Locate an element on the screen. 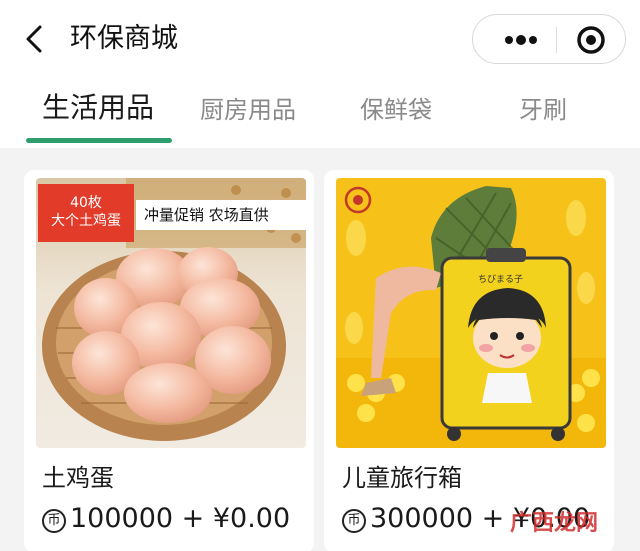 The width and height of the screenshot is (640, 551). price-value: 100000 + ¥0.00 is located at coordinates (180, 518).